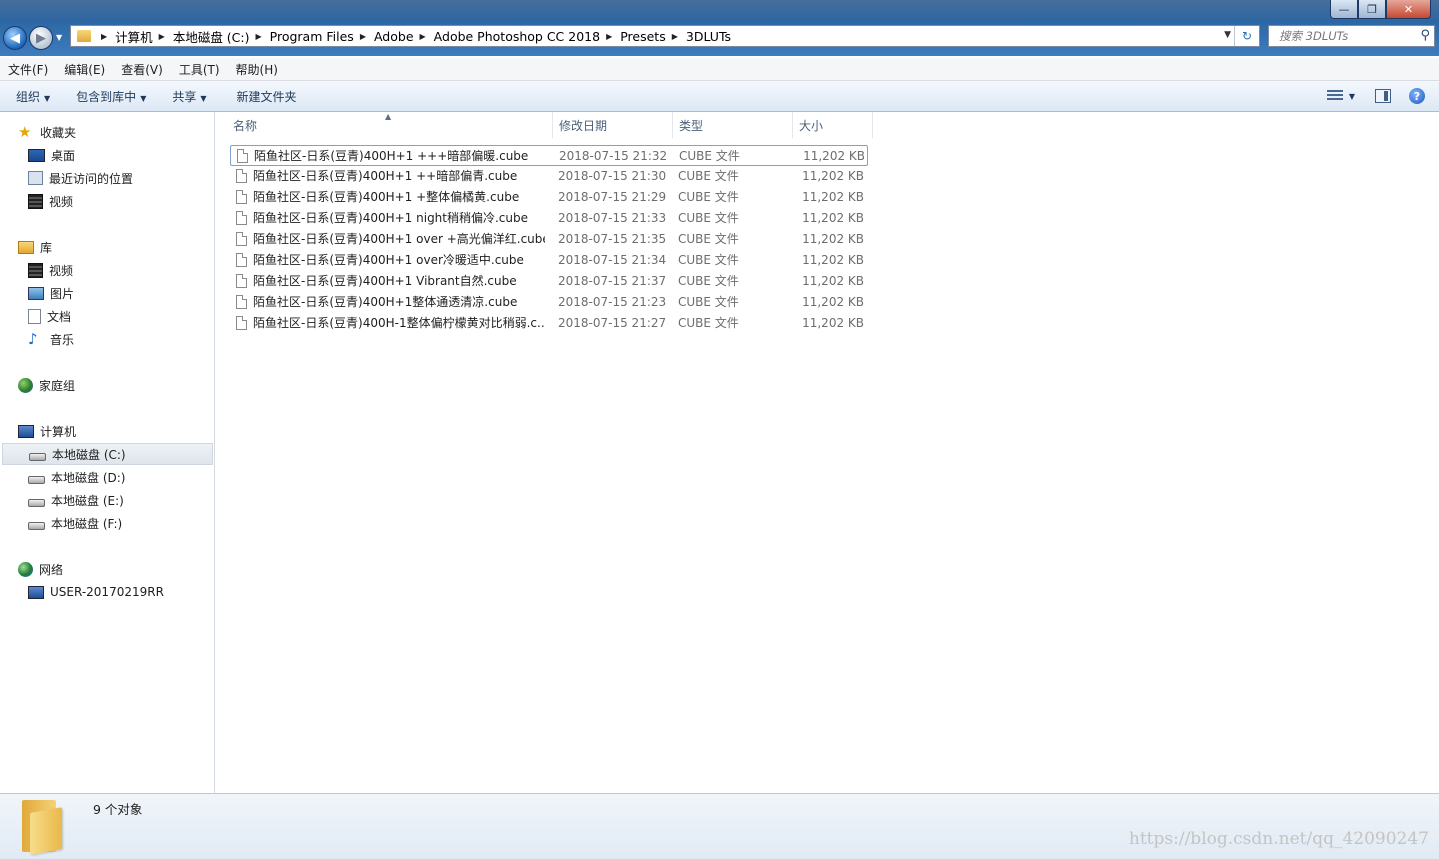  What do you see at coordinates (1425, 35) in the screenshot?
I see `search-icon: ⚲` at bounding box center [1425, 35].